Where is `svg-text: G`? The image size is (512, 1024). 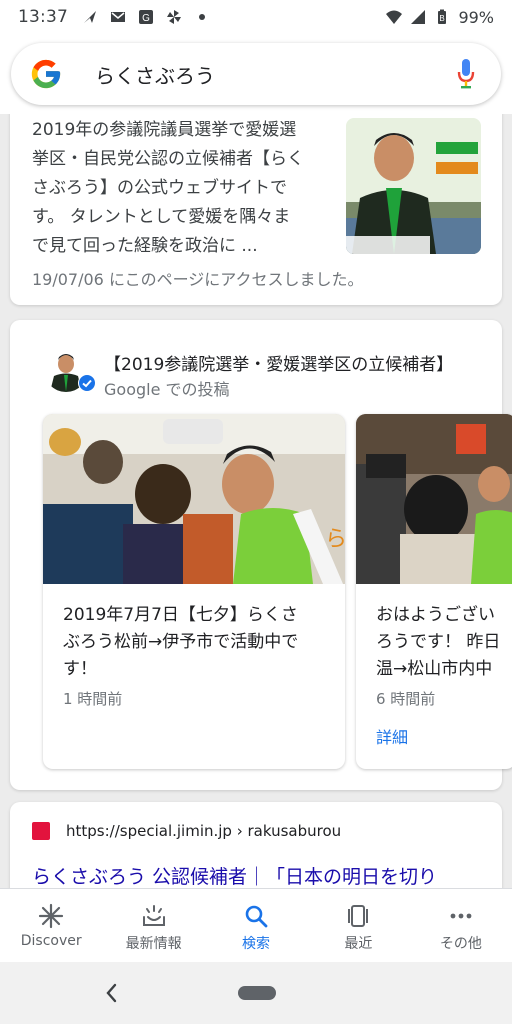 svg-text: G is located at coordinates (146, 18).